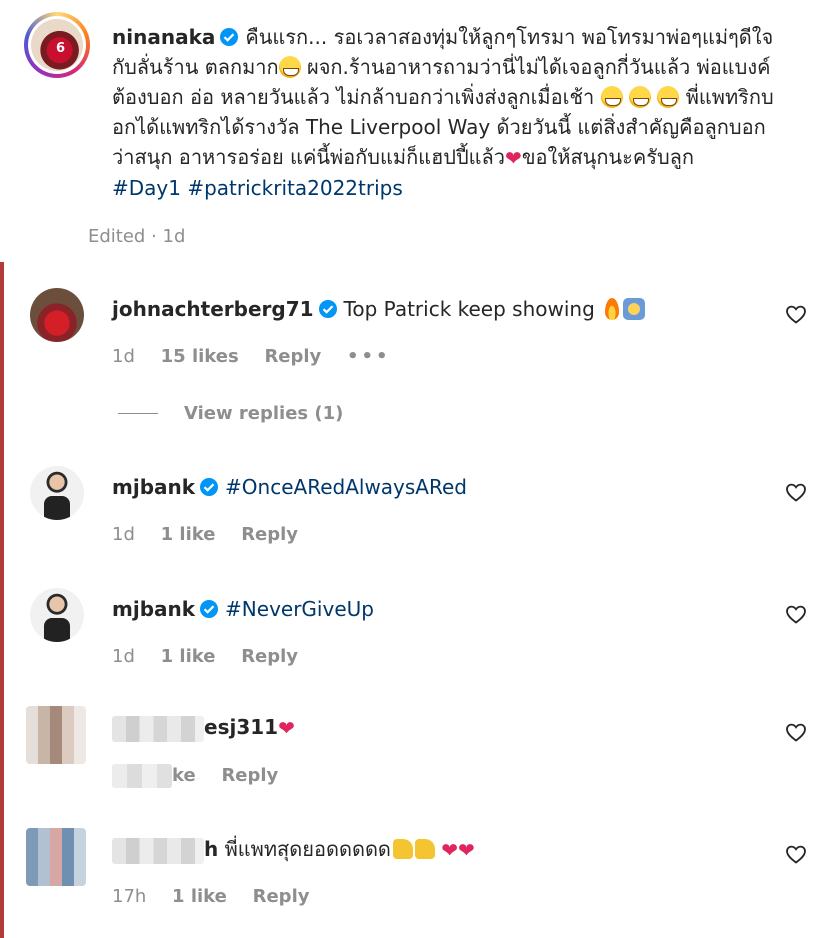 The width and height of the screenshot is (820, 938). I want to click on raising-hands-emoji-icon, so click(634, 309).